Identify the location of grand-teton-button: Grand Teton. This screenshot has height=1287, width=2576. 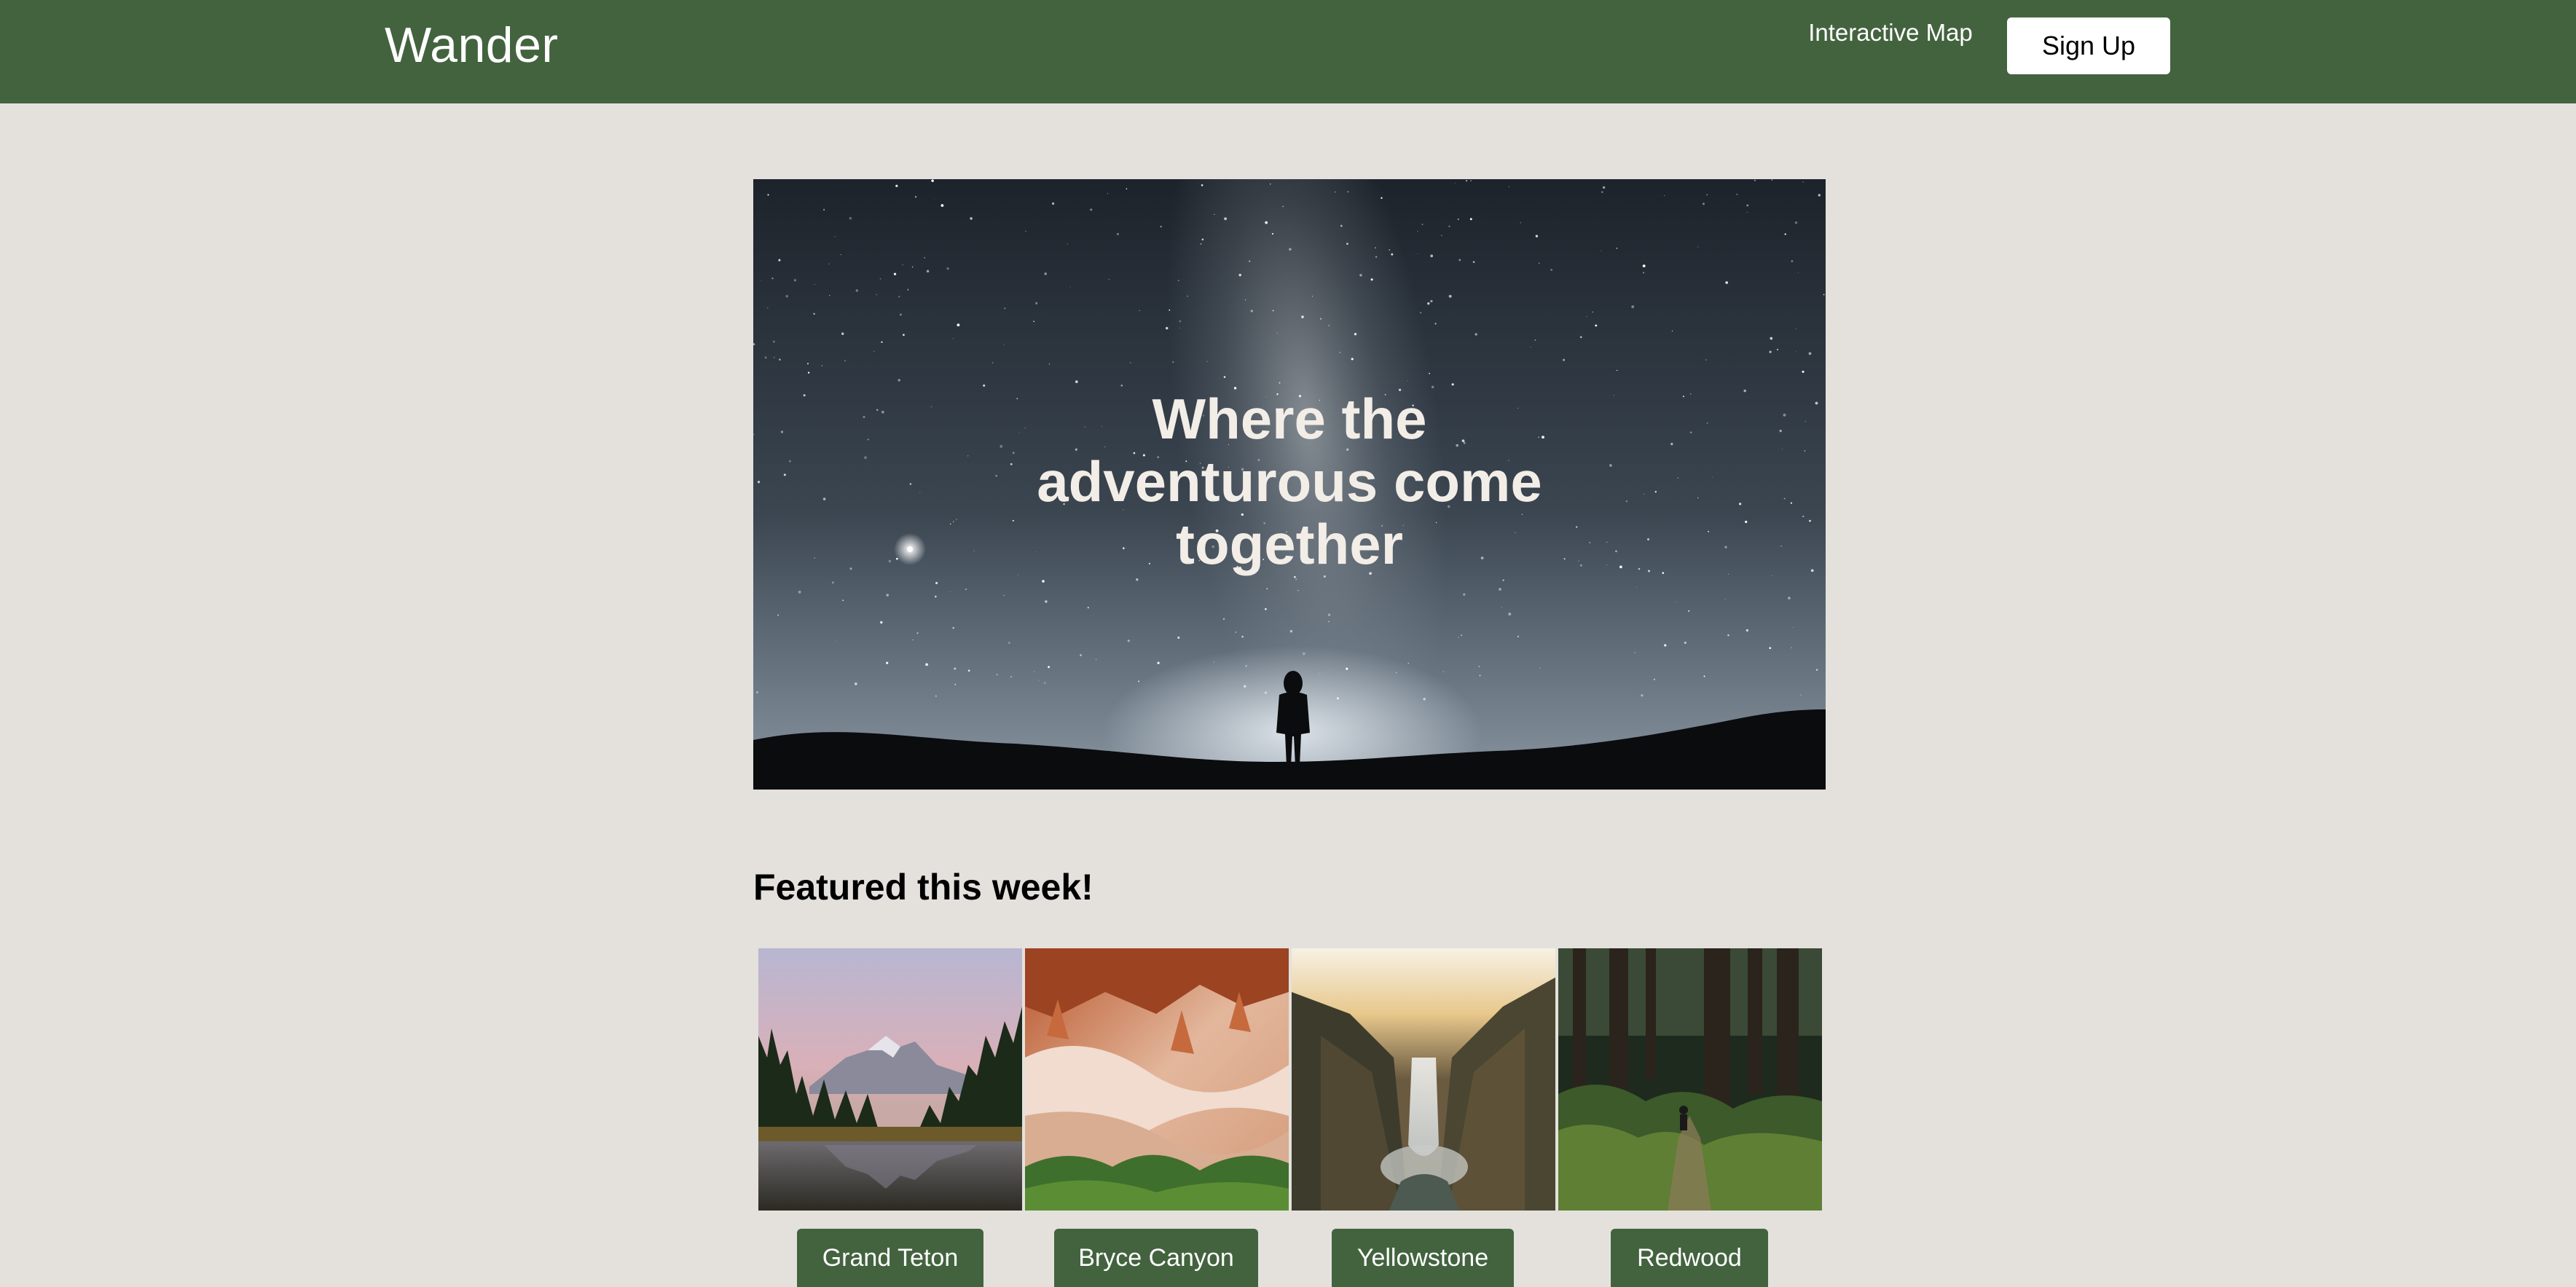
(890, 1258).